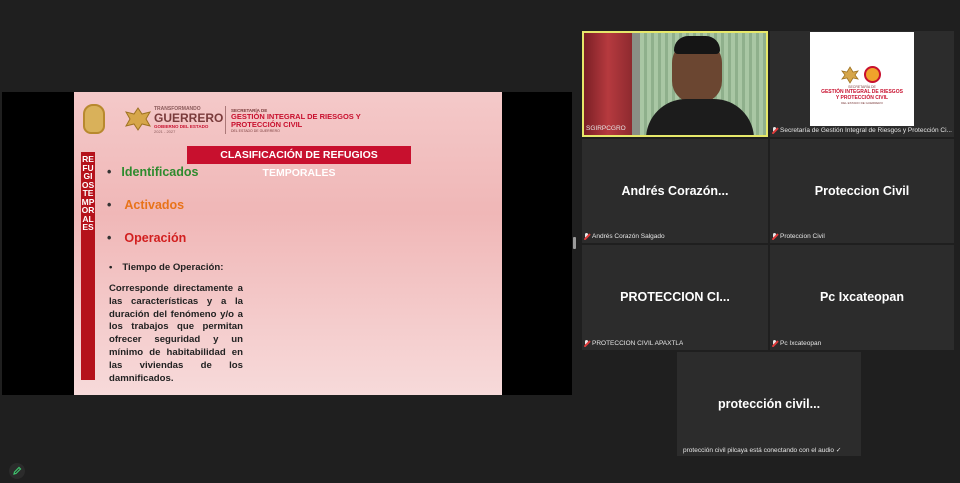 Image resolution: width=960 pixels, height=483 pixels. I want to click on pane-resize-handle, so click(574, 243).